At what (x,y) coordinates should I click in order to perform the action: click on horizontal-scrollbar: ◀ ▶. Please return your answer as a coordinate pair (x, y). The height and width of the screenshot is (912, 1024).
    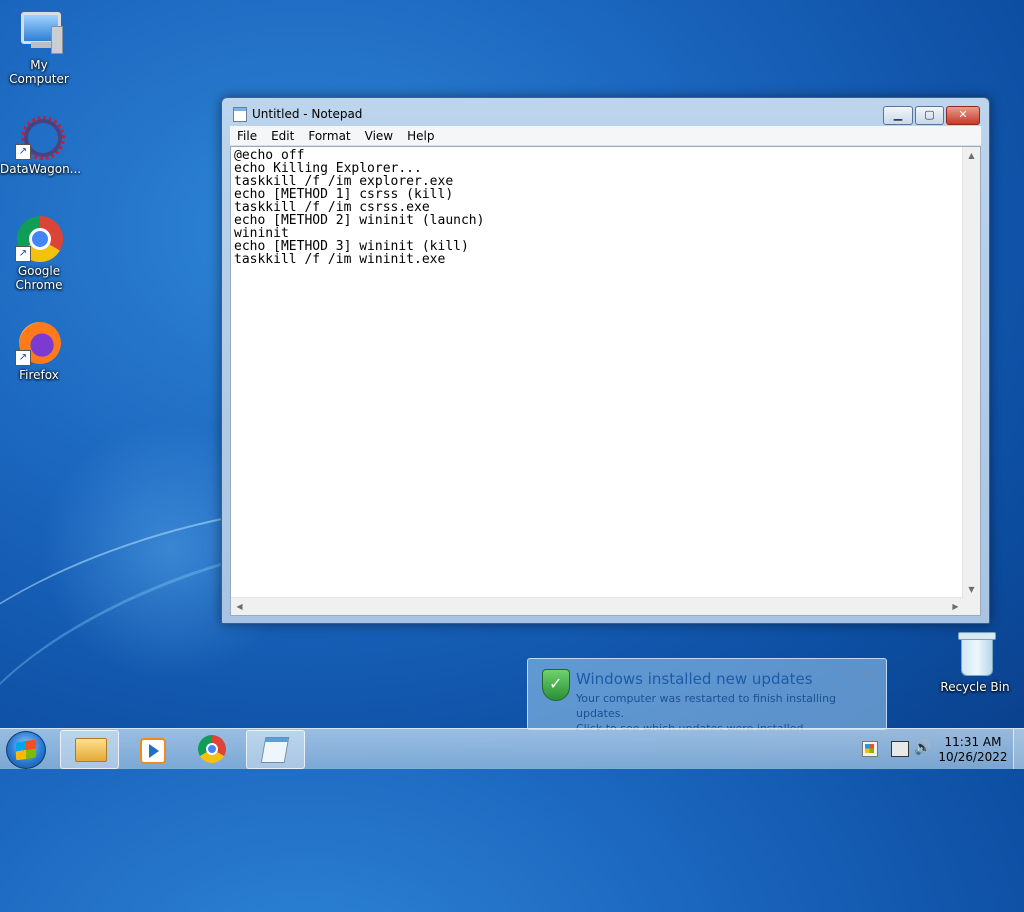
    Looking at the image, I should click on (597, 606).